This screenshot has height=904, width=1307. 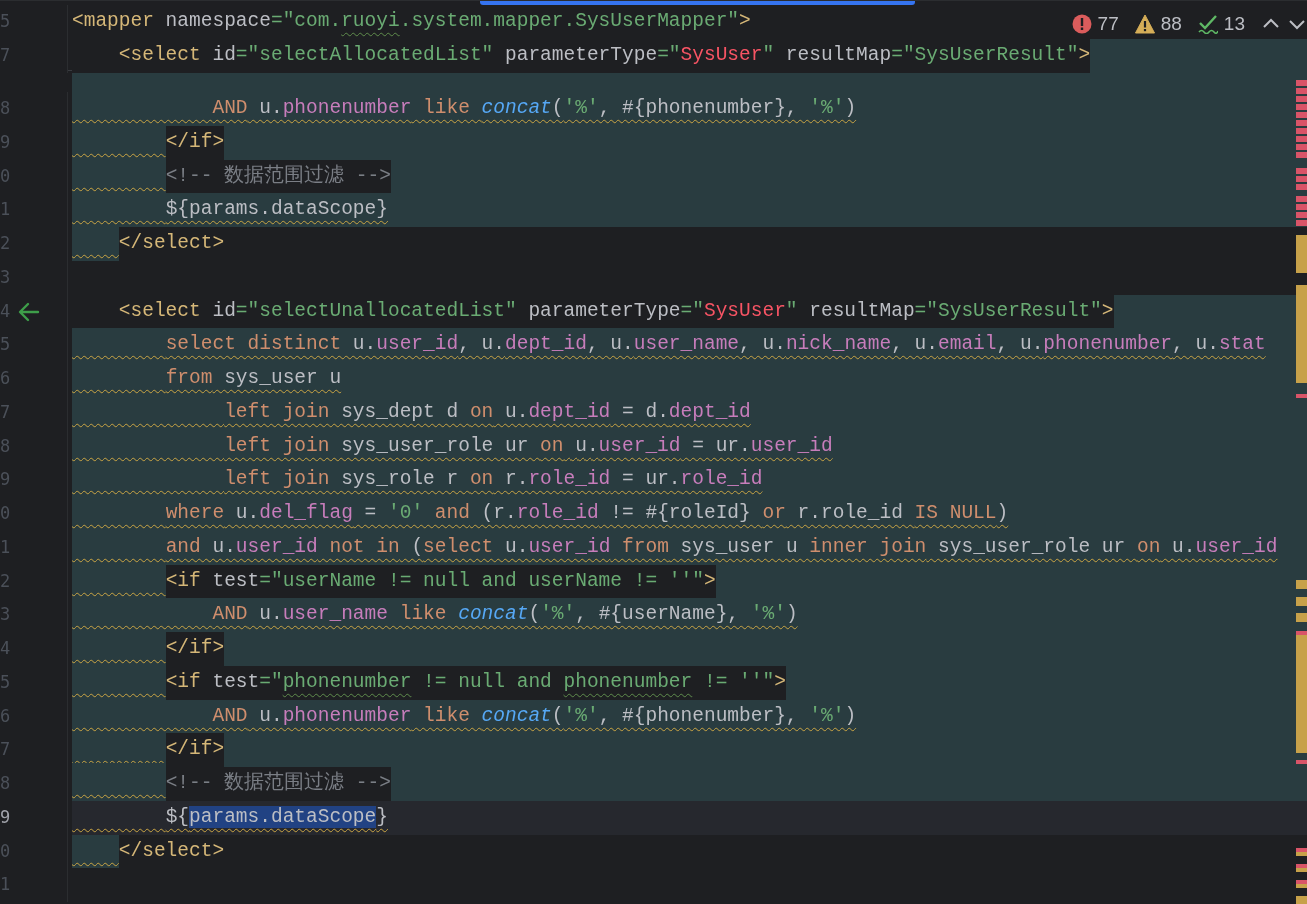 I want to click on line-number: 9, so click(x=5, y=817).